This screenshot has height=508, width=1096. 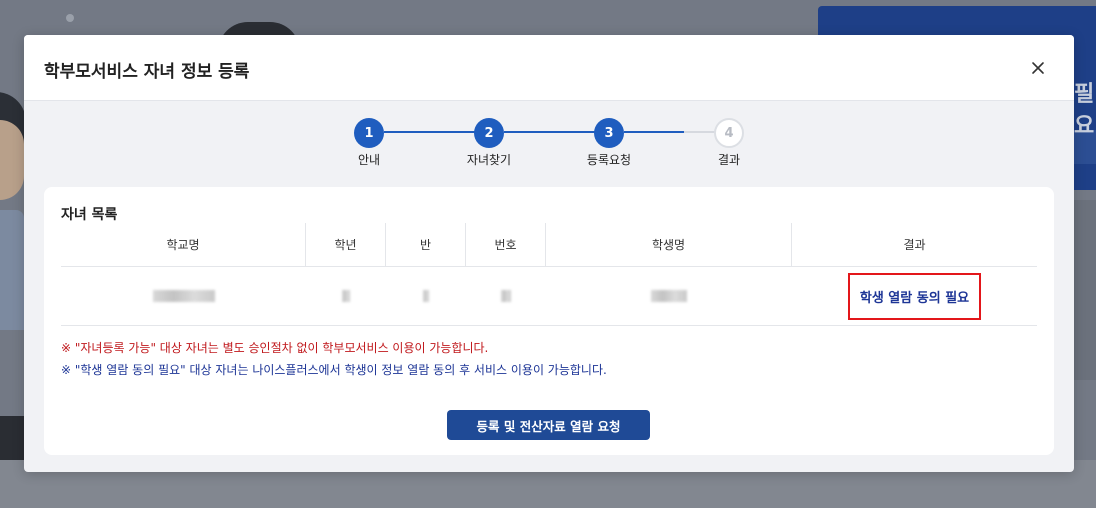 I want to click on column-header-grade: 학년, so click(x=346, y=244).